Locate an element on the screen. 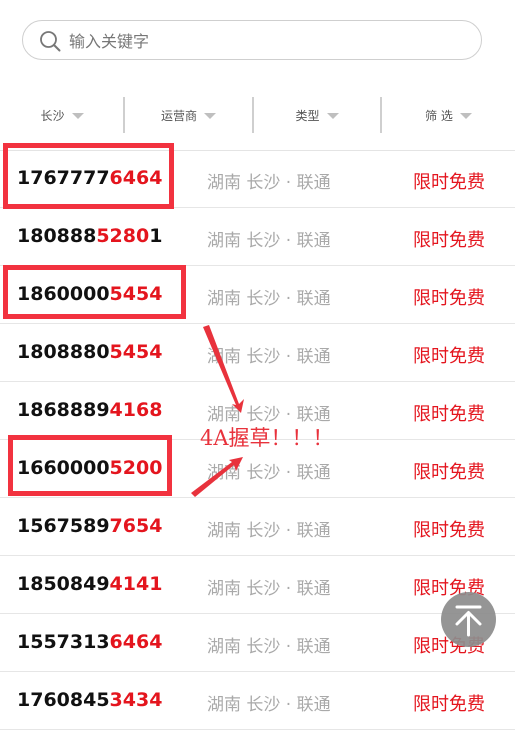  list-item: 18088805454 湖南 长沙 · 联通 限时免费 is located at coordinates (257, 353).